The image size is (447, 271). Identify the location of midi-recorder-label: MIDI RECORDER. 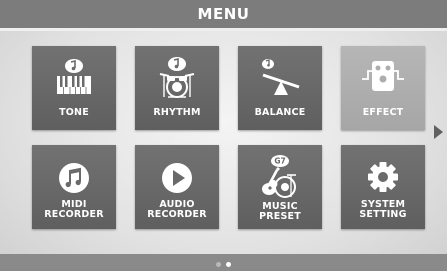
(74, 210).